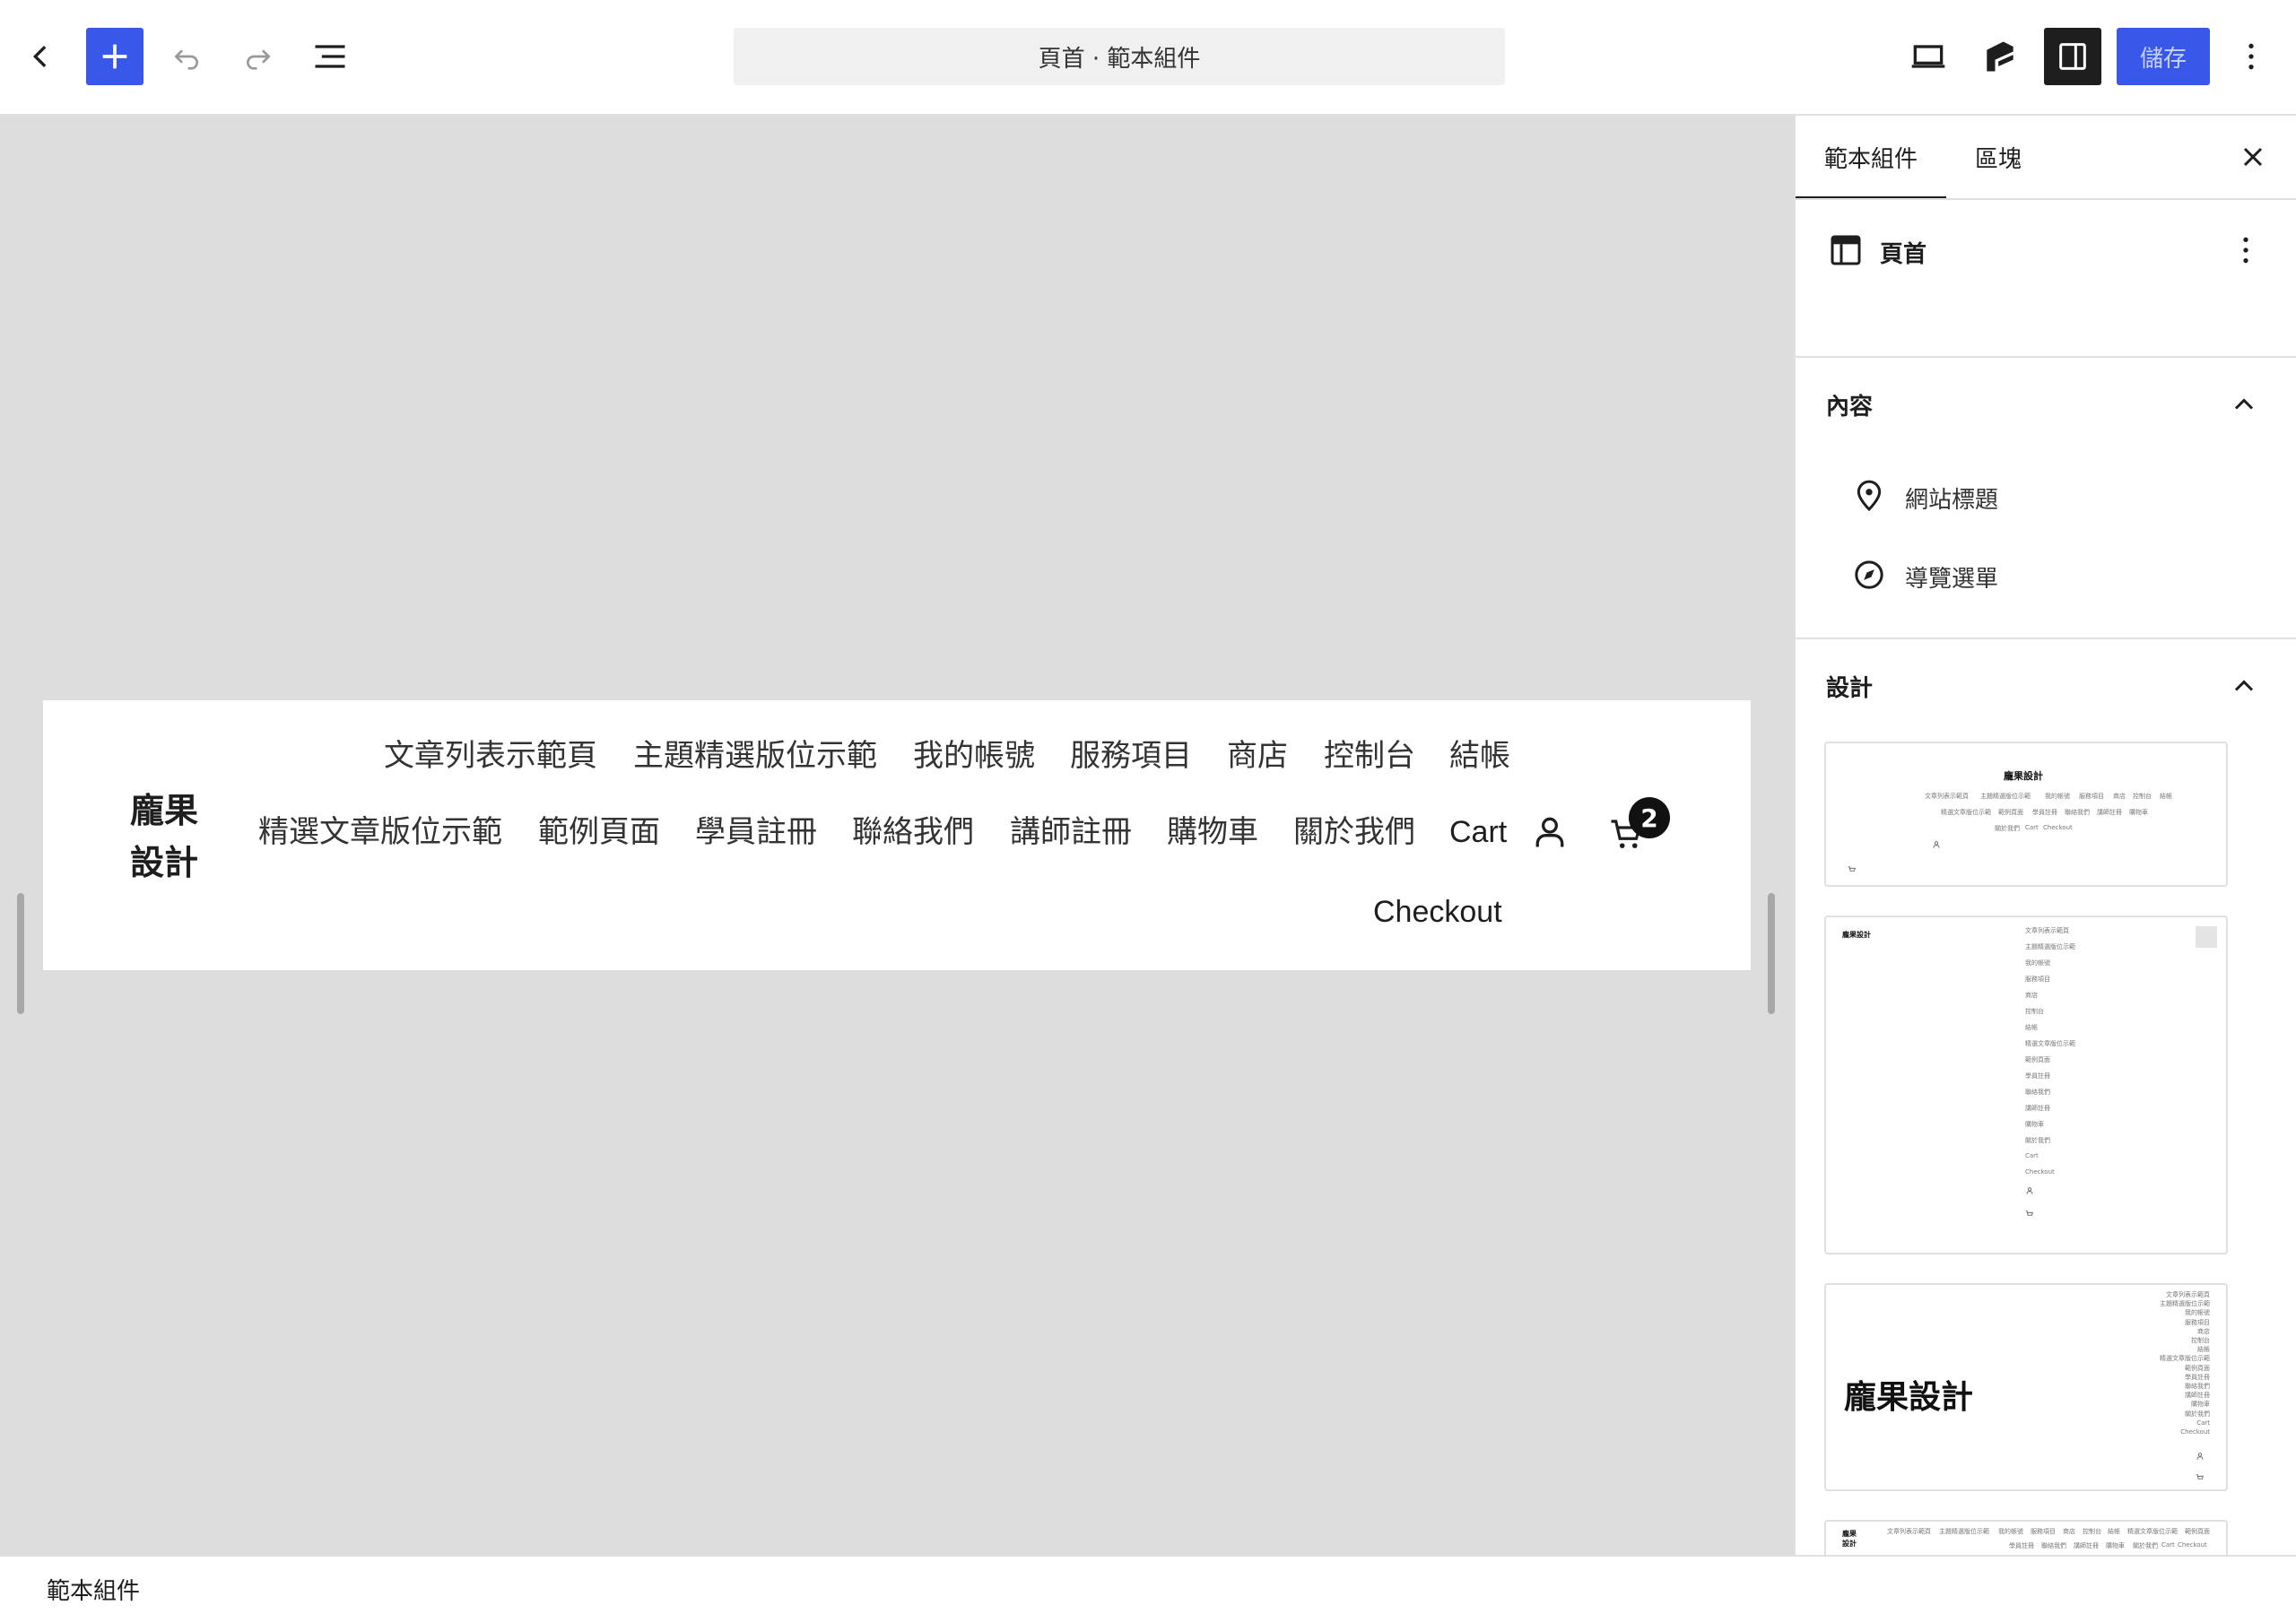 This screenshot has width=2296, height=1614. Describe the element at coordinates (1212, 832) in the screenshot. I see `nav-item: 購物車` at that location.